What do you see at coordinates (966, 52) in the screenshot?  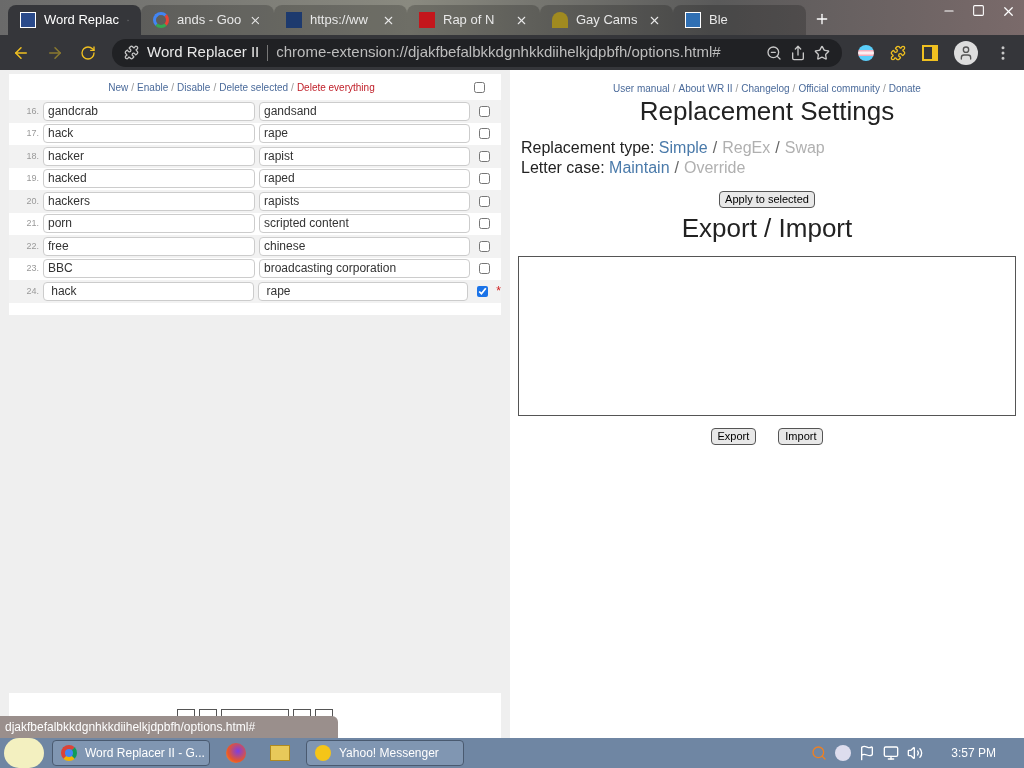 I see `profile-icon` at bounding box center [966, 52].